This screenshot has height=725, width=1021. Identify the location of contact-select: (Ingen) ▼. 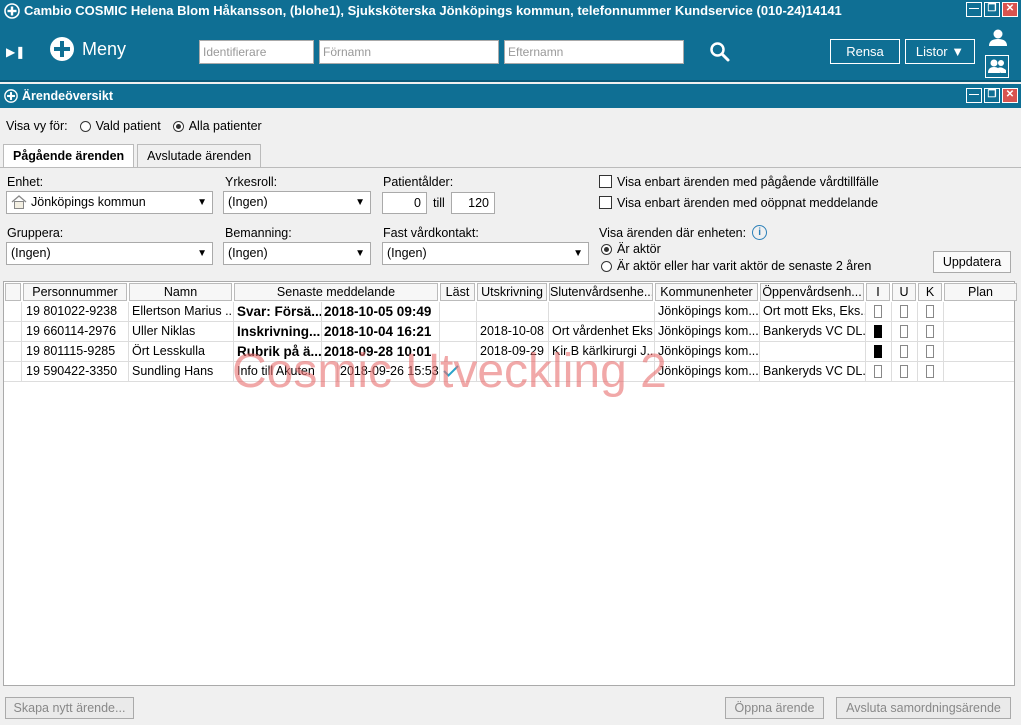
(485, 253).